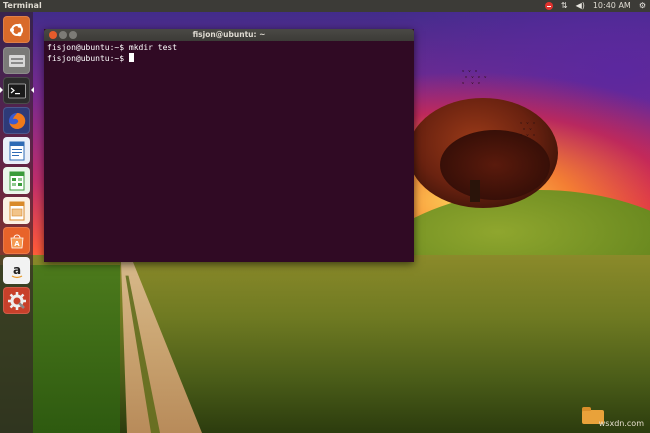  I want to click on ubuntu-logo-icon, so click(16, 29).